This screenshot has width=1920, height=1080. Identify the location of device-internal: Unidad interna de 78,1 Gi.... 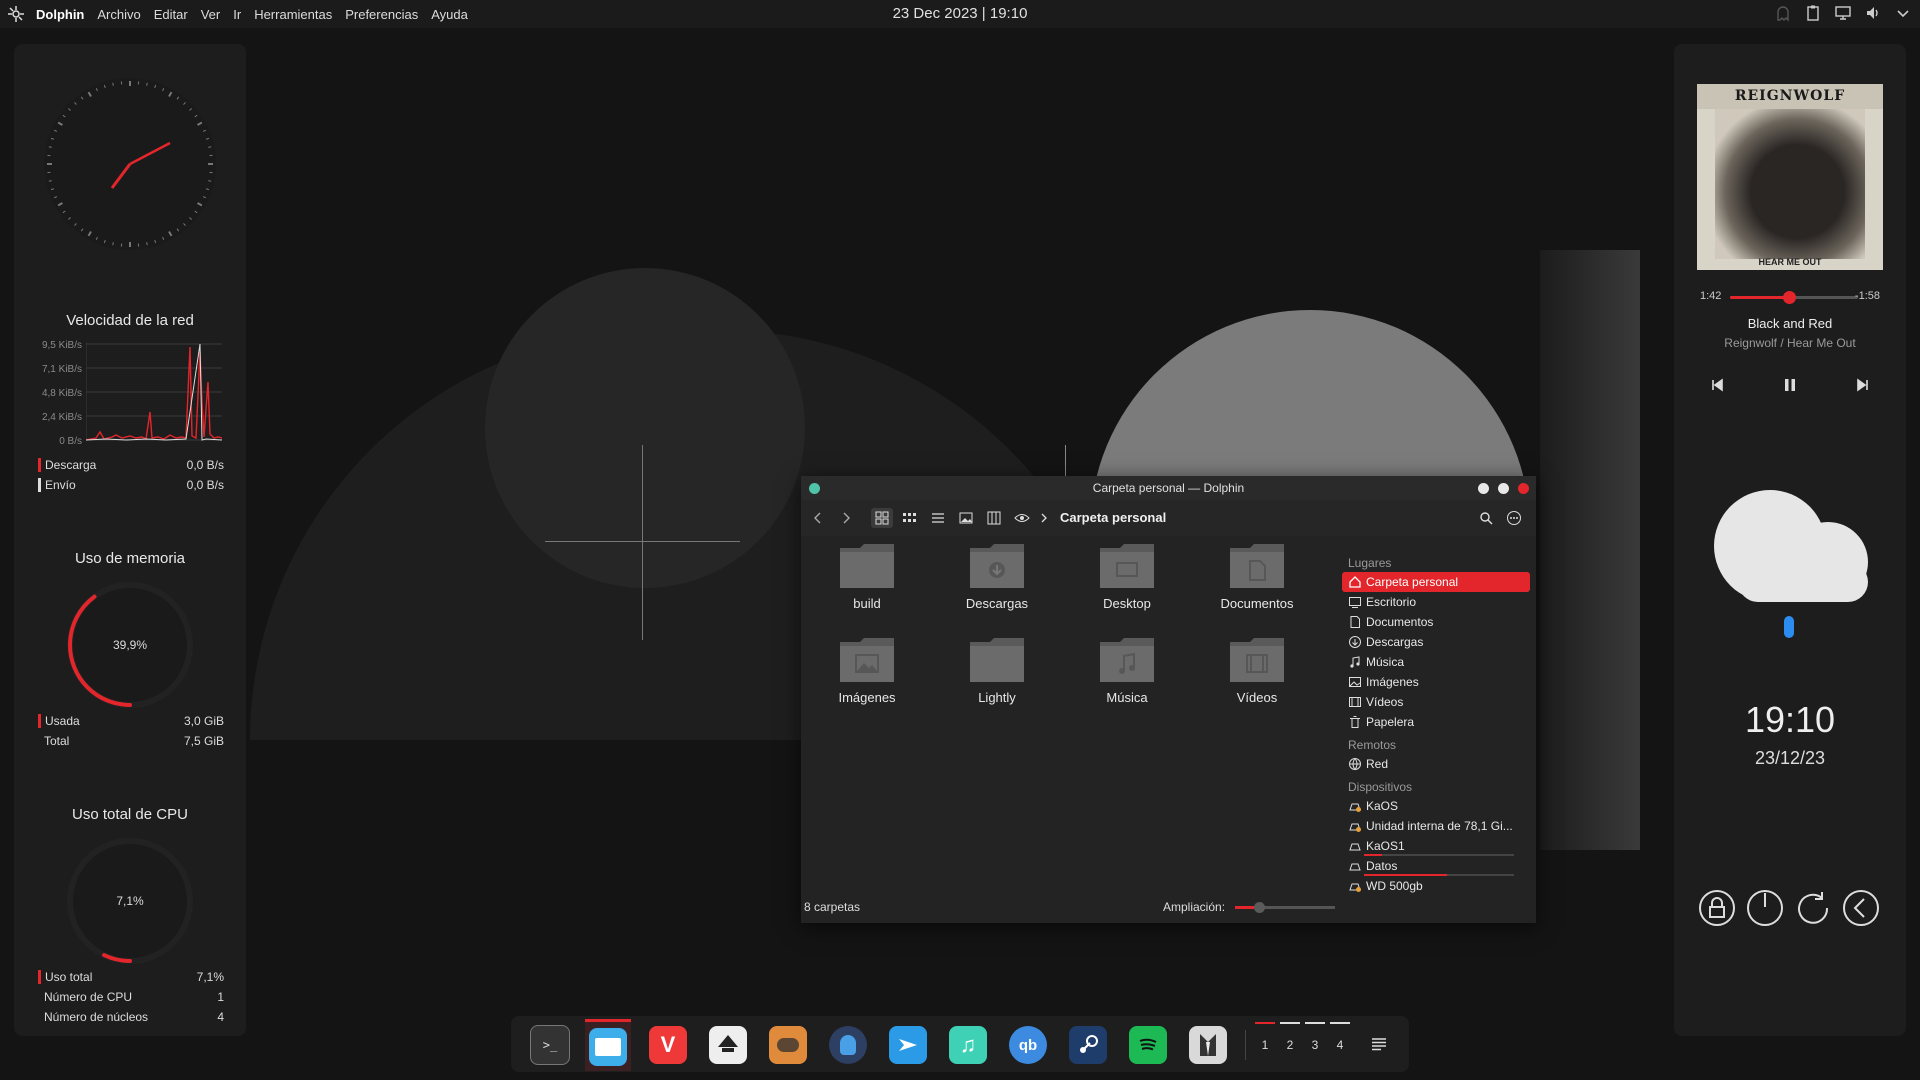
(1436, 826).